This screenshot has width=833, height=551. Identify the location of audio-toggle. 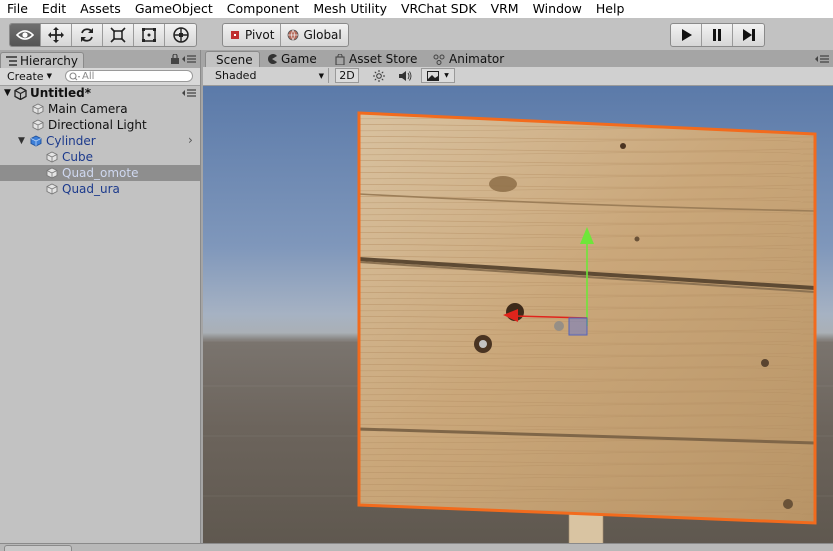
(405, 75).